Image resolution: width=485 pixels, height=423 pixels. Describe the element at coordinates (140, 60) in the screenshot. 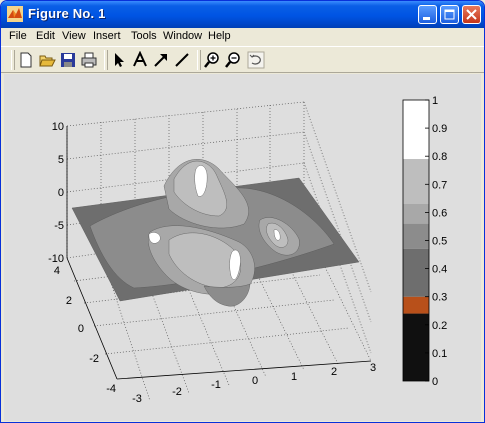

I see `text-icon` at that location.